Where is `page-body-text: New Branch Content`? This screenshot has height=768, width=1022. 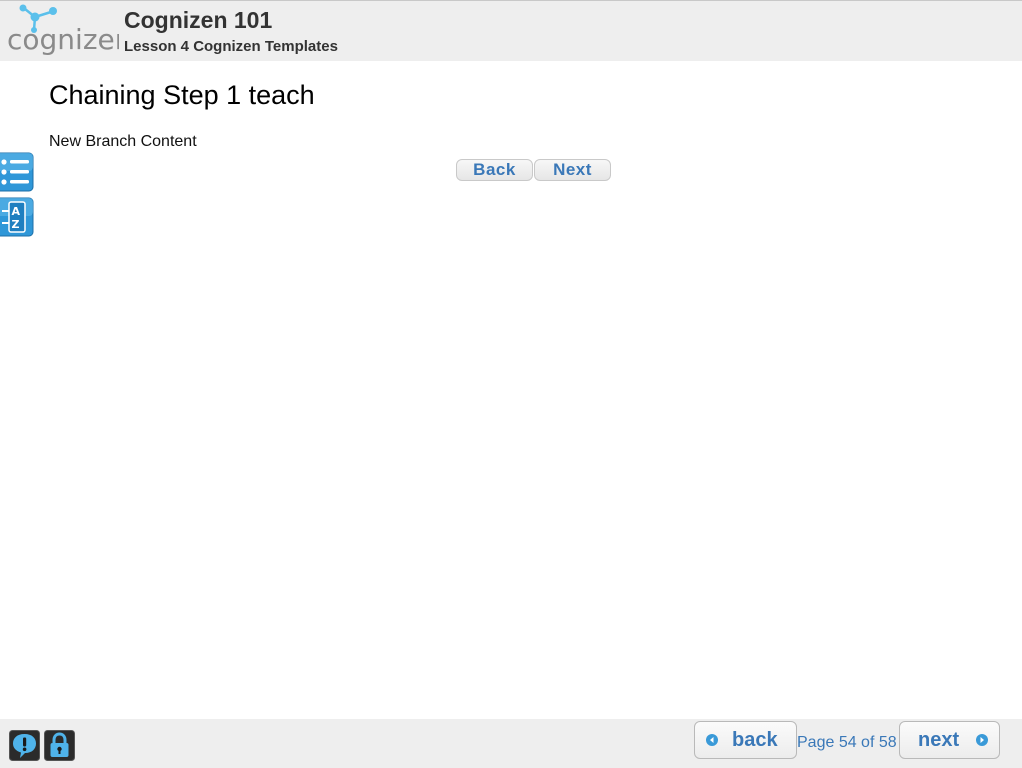
page-body-text: New Branch Content is located at coordinates (123, 141).